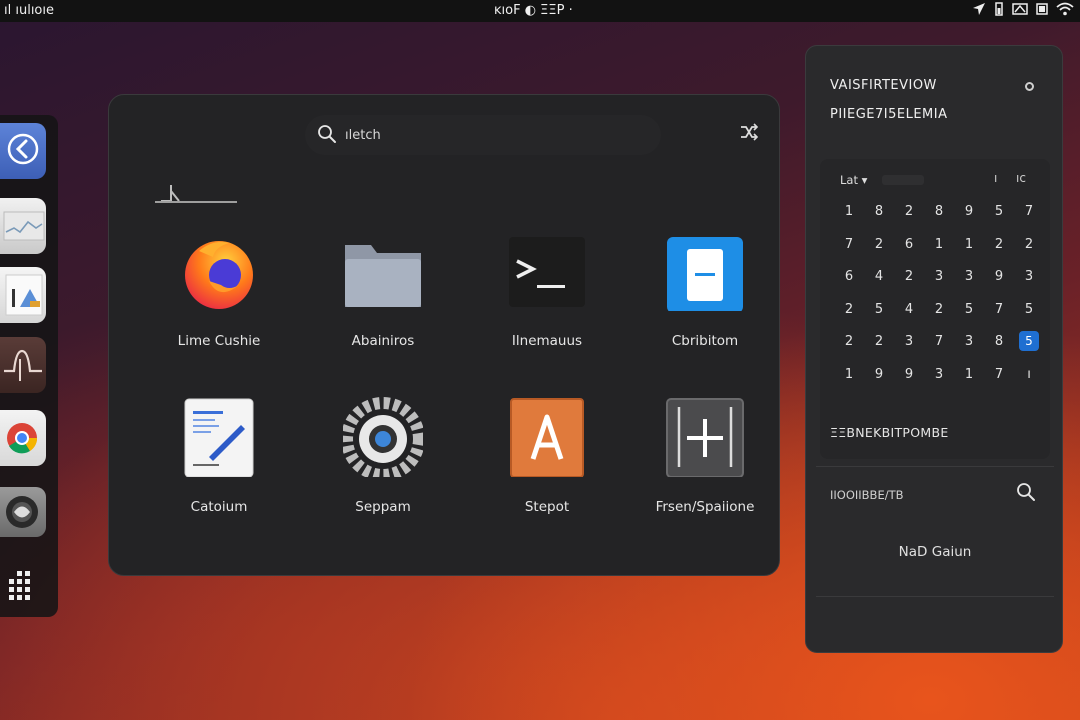 This screenshot has height=720, width=1080. I want to click on font-icon, so click(547, 437).